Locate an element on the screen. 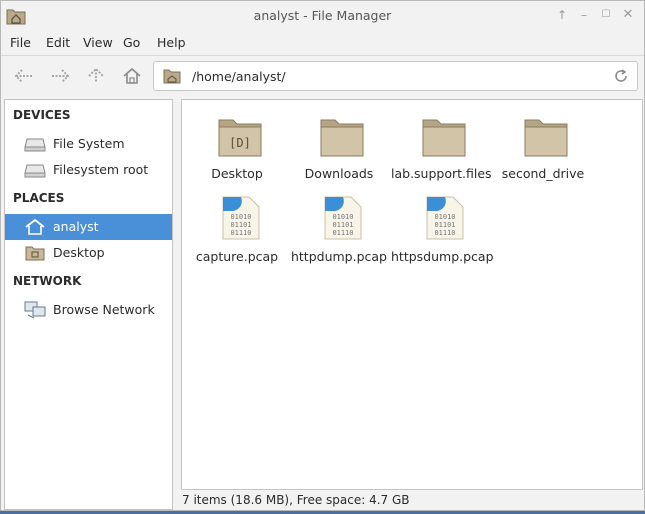 The image size is (645, 514). home-button is located at coordinates (132, 76).